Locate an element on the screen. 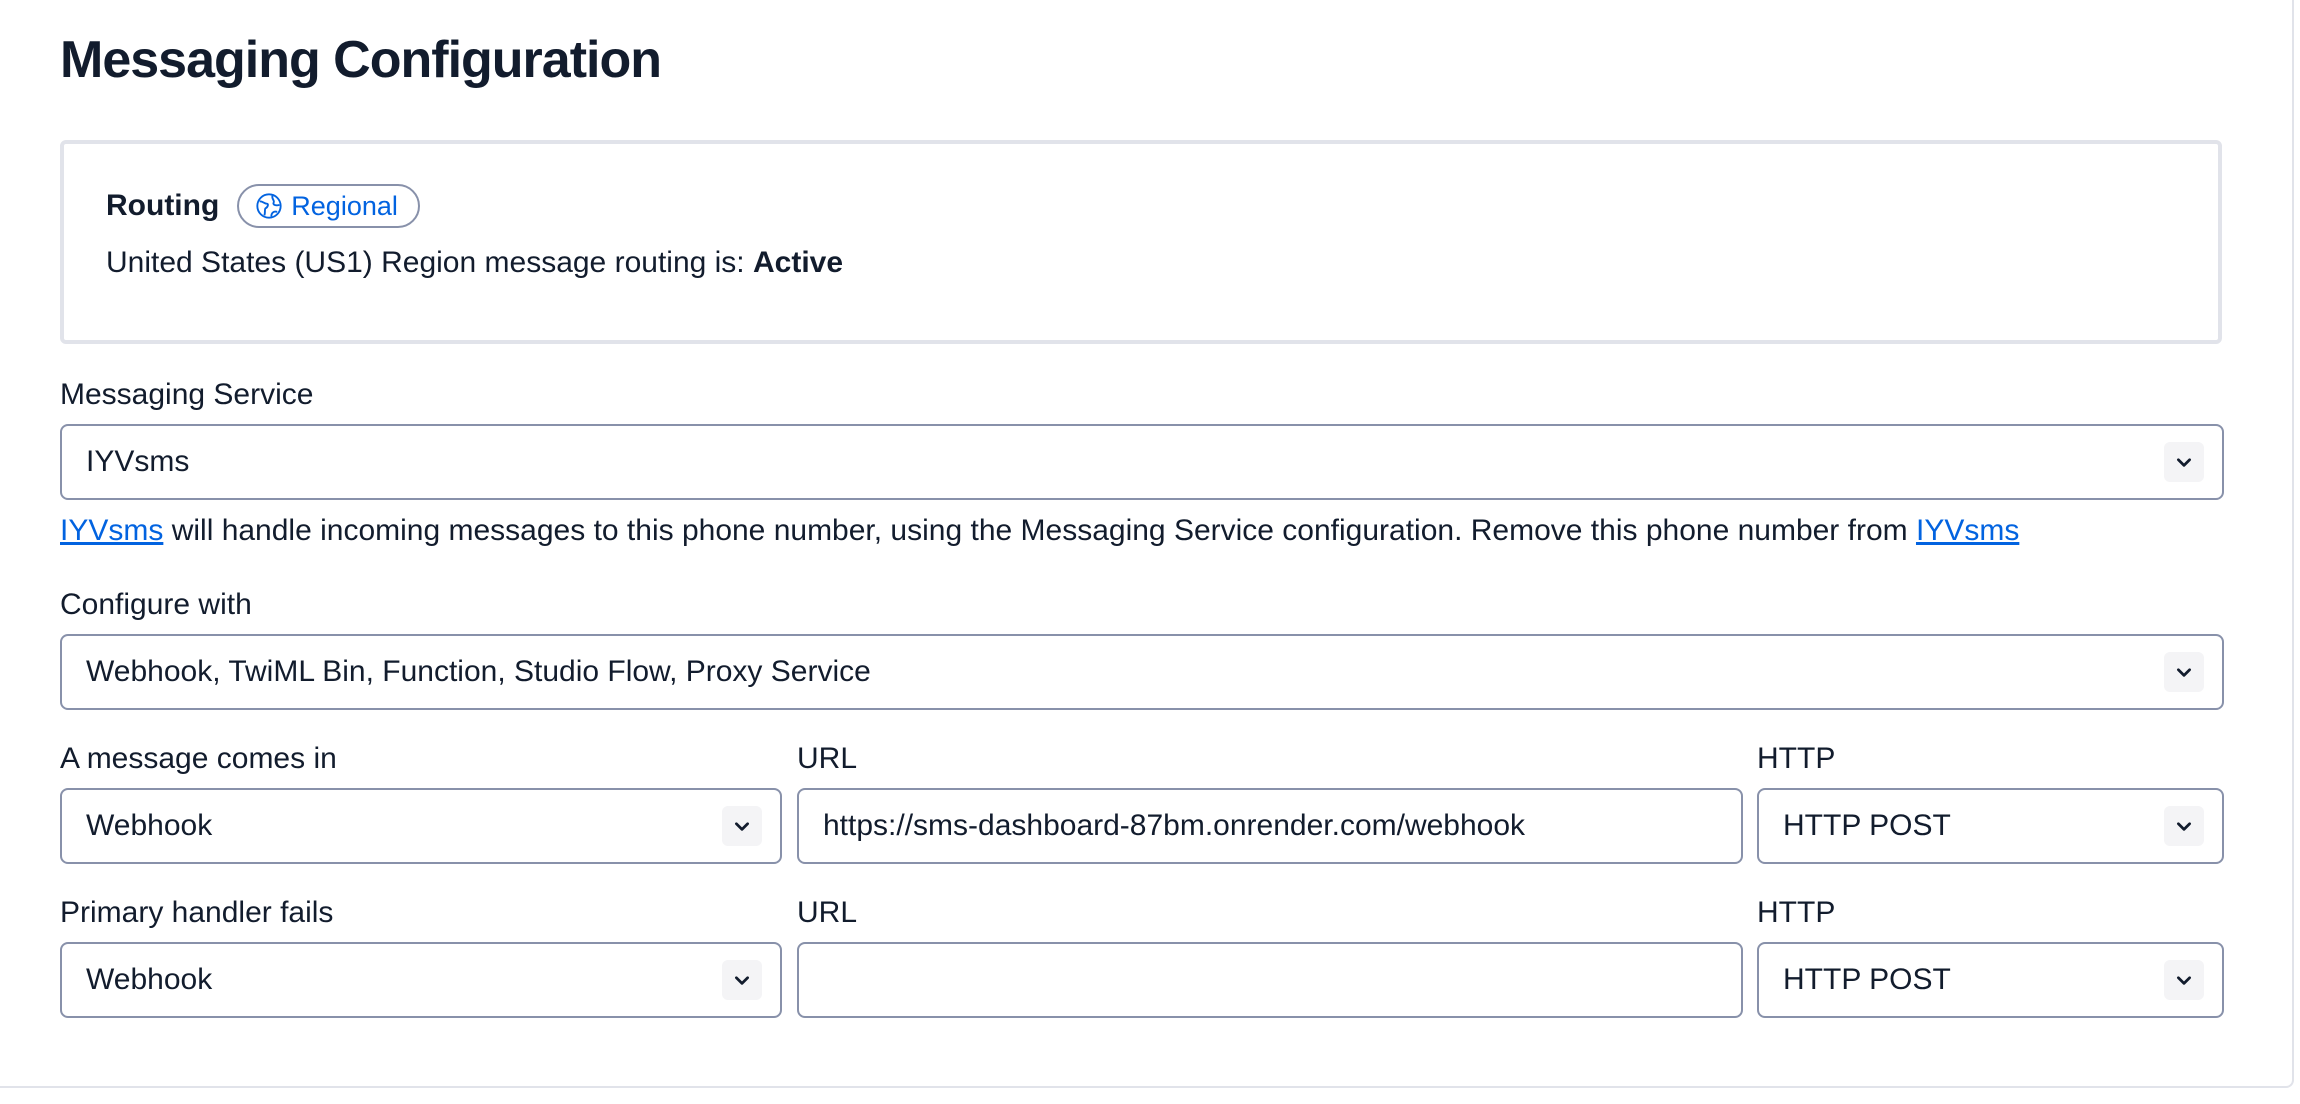 The image size is (2300, 1104). routing-label: Routing is located at coordinates (163, 205).